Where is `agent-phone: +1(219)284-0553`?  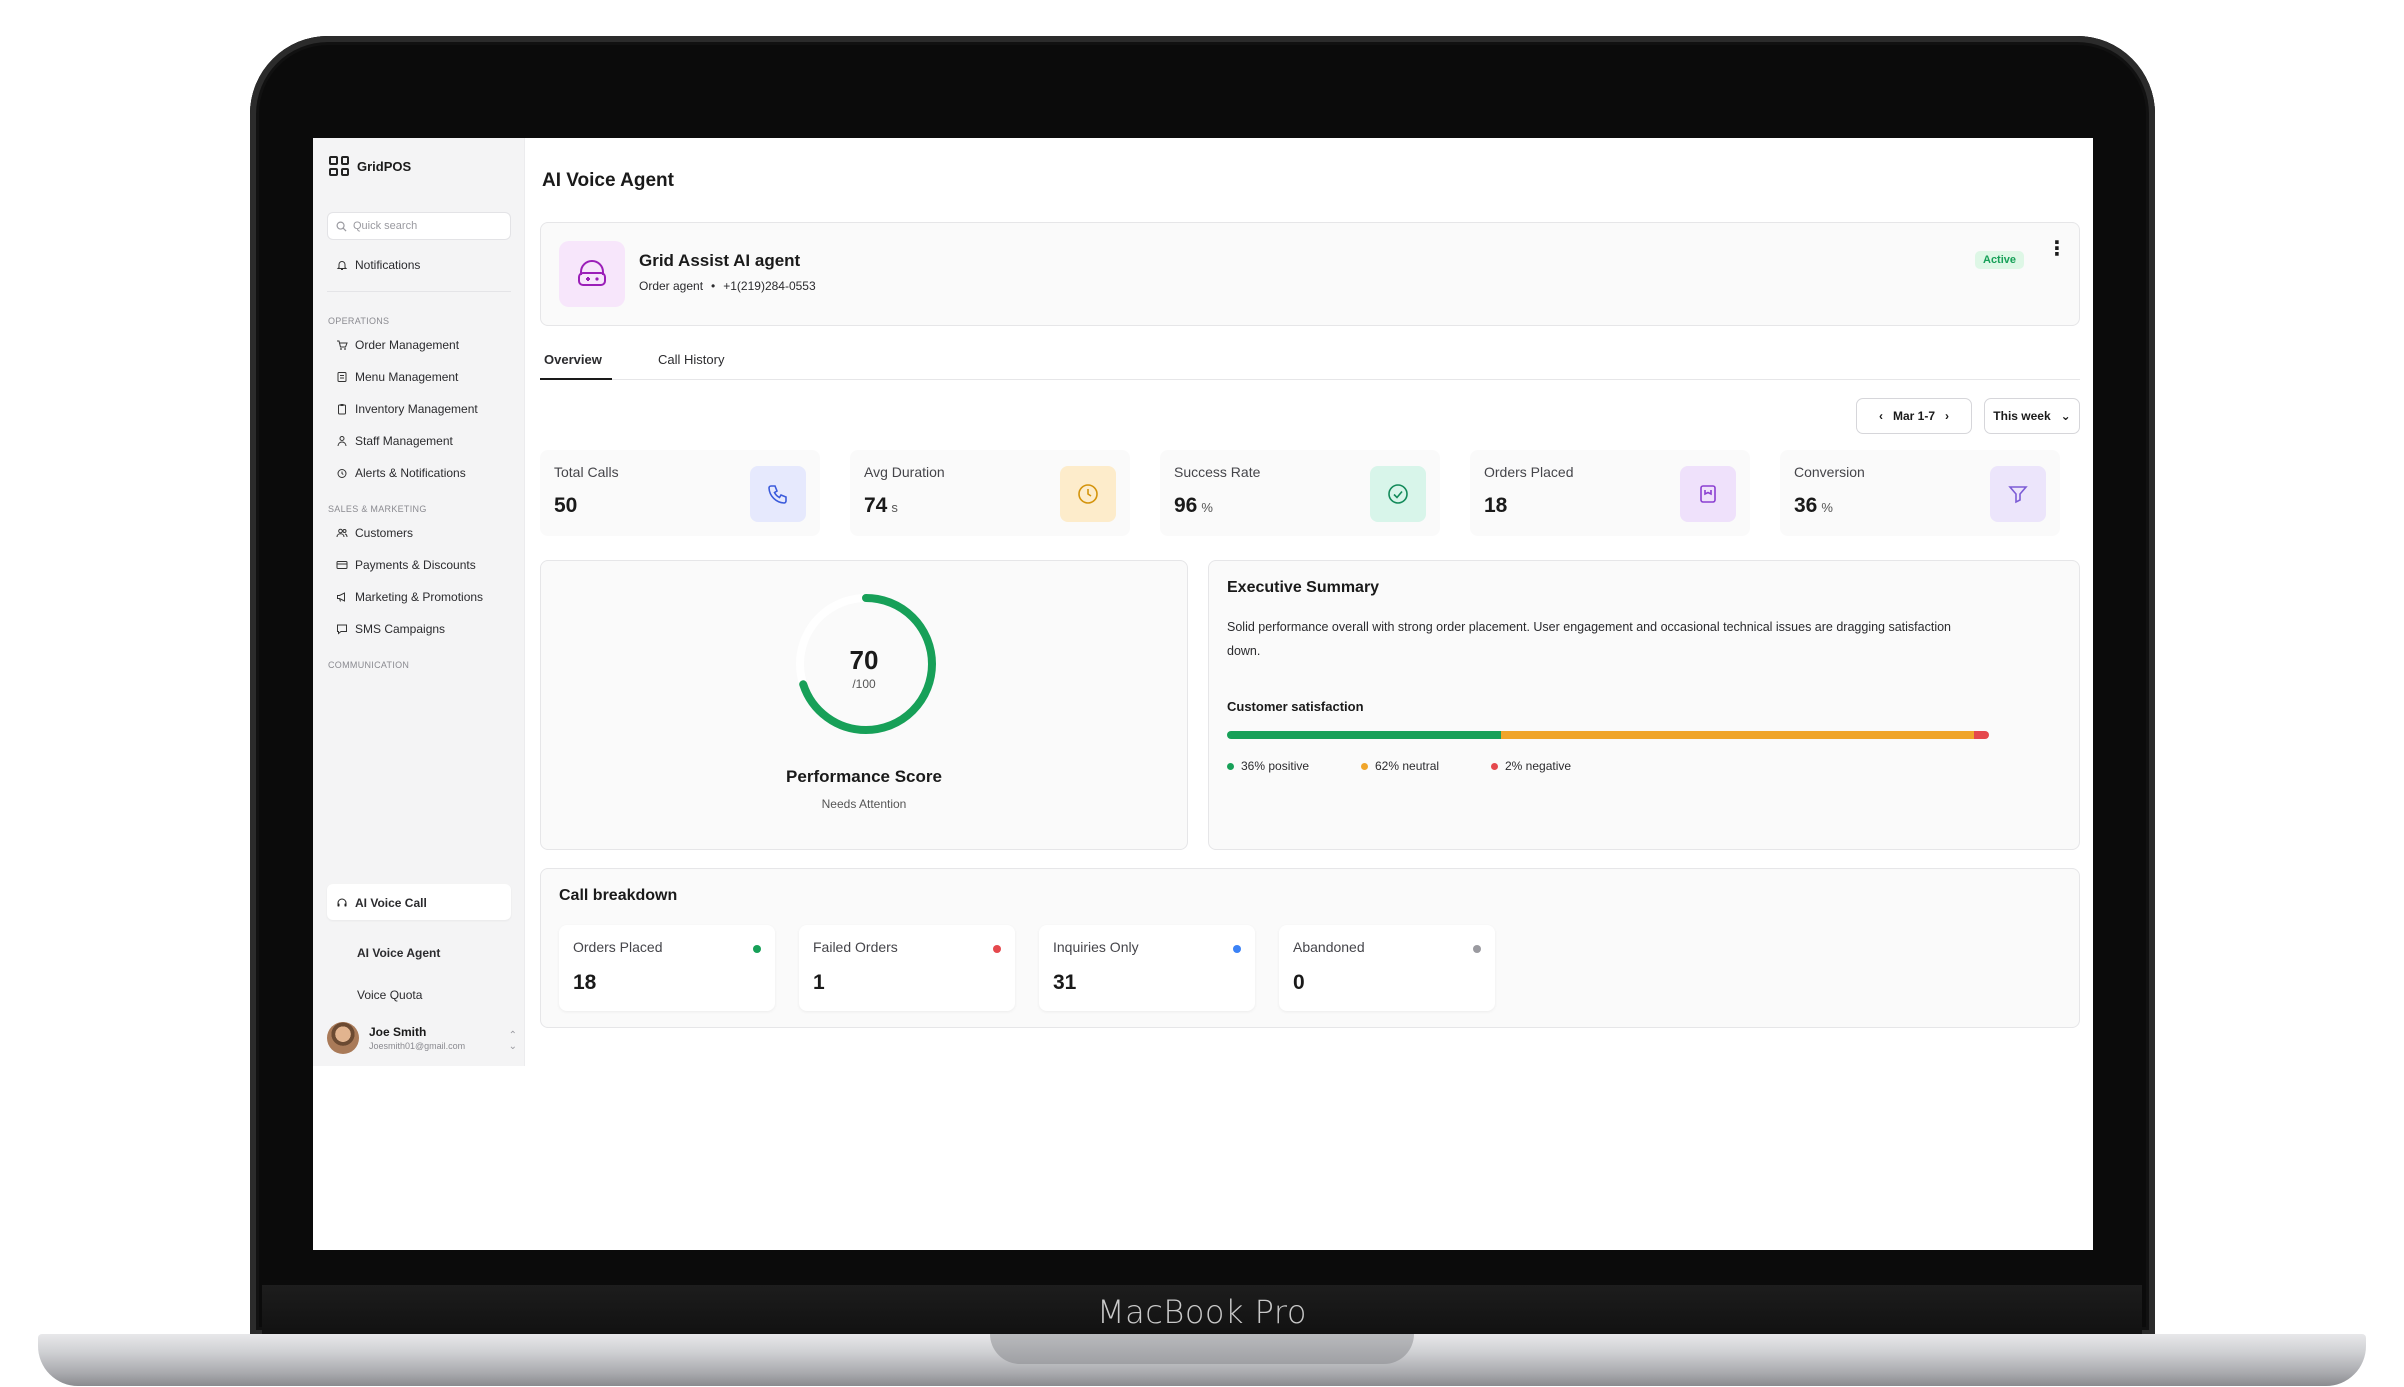 agent-phone: +1(219)284-0553 is located at coordinates (769, 286).